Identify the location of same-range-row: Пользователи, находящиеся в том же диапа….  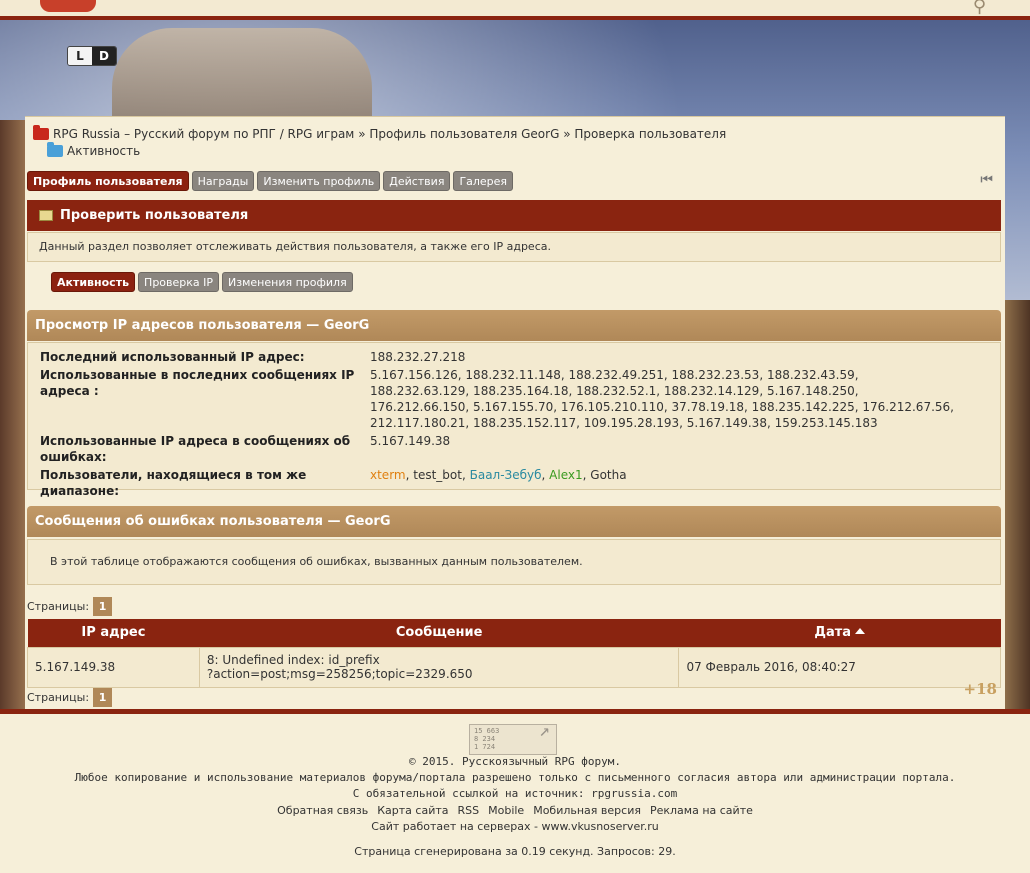
(500, 483).